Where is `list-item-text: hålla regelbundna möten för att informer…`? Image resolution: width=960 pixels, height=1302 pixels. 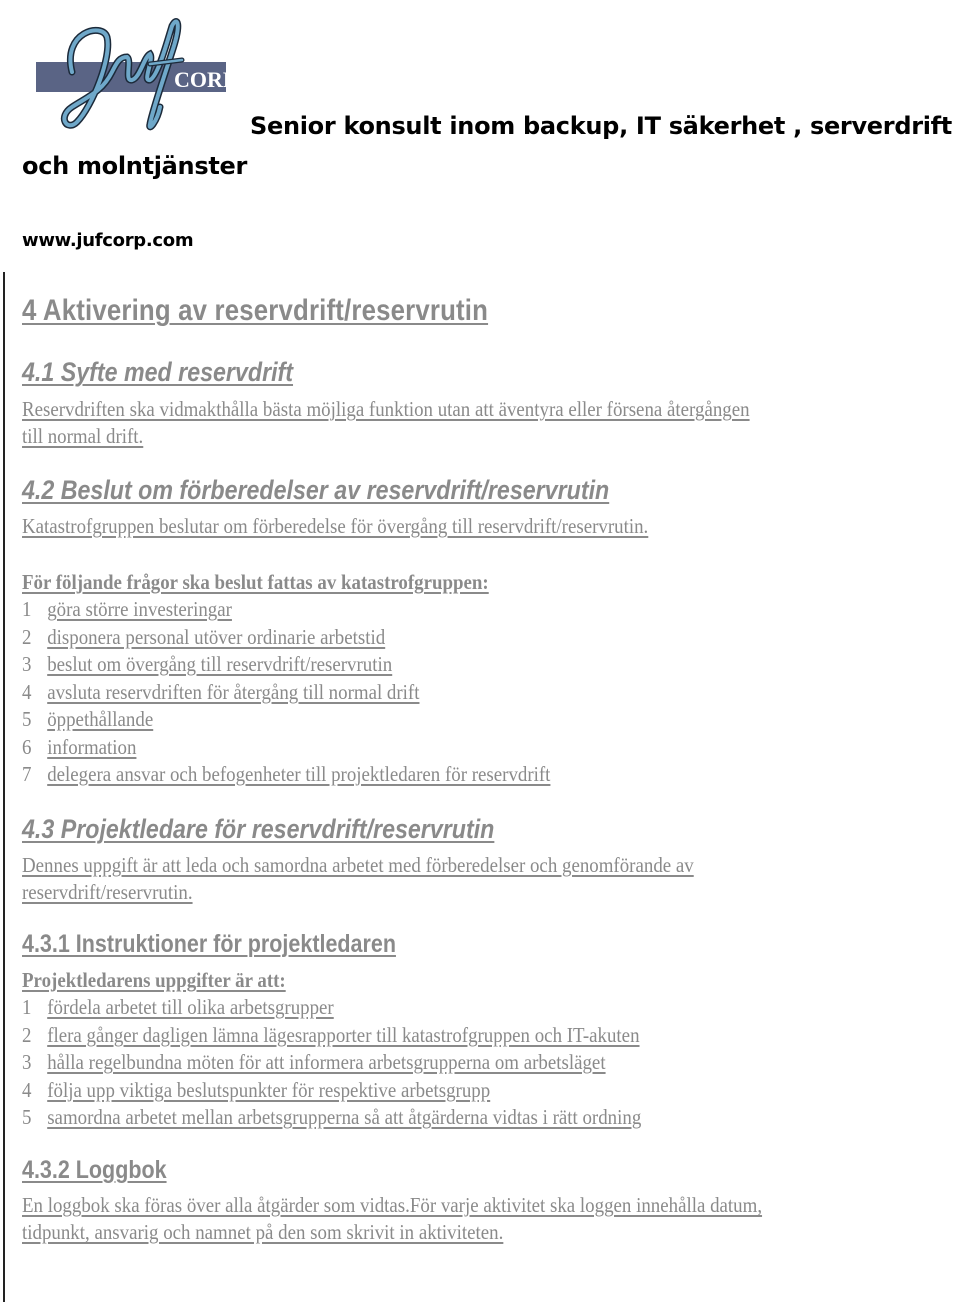 list-item-text: hålla regelbundna möten för att informer… is located at coordinates (326, 1062).